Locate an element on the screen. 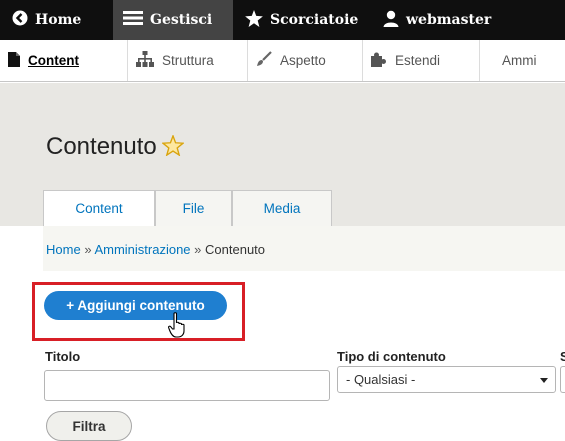  breadcrumb: Home » Amministrazione » Contenuto is located at coordinates (155, 249).